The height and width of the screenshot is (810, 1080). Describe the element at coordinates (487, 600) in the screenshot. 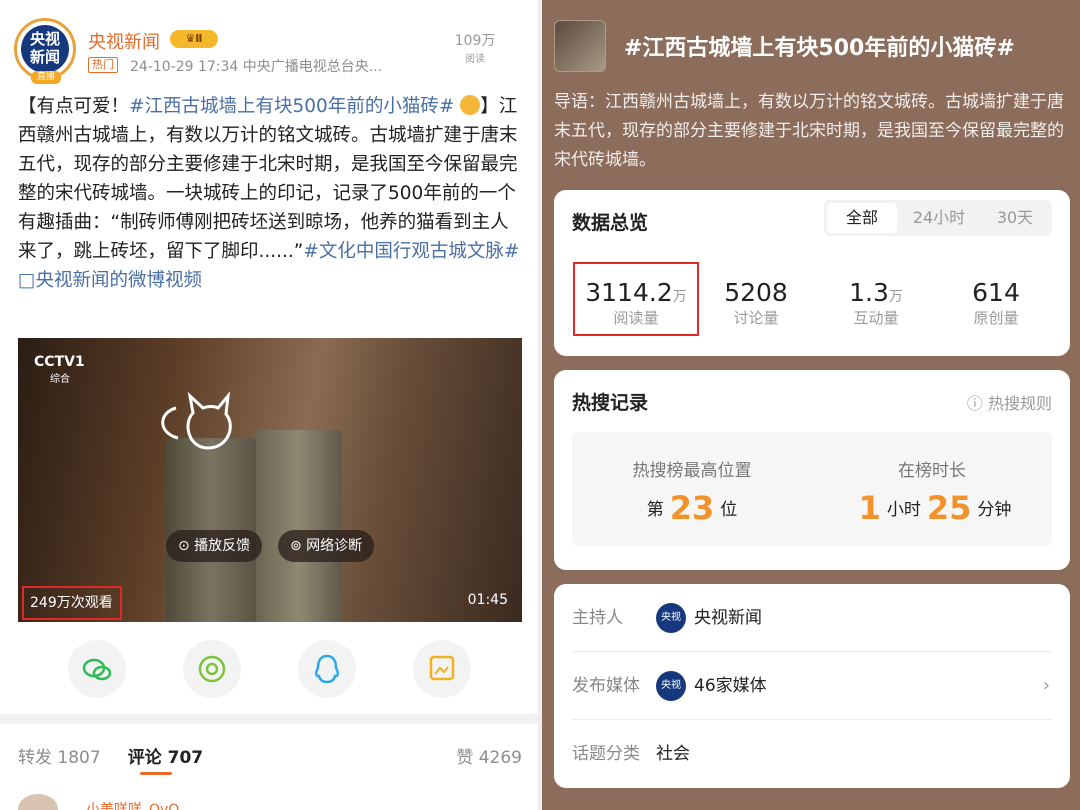

I see `video-duration: 01:45` at that location.